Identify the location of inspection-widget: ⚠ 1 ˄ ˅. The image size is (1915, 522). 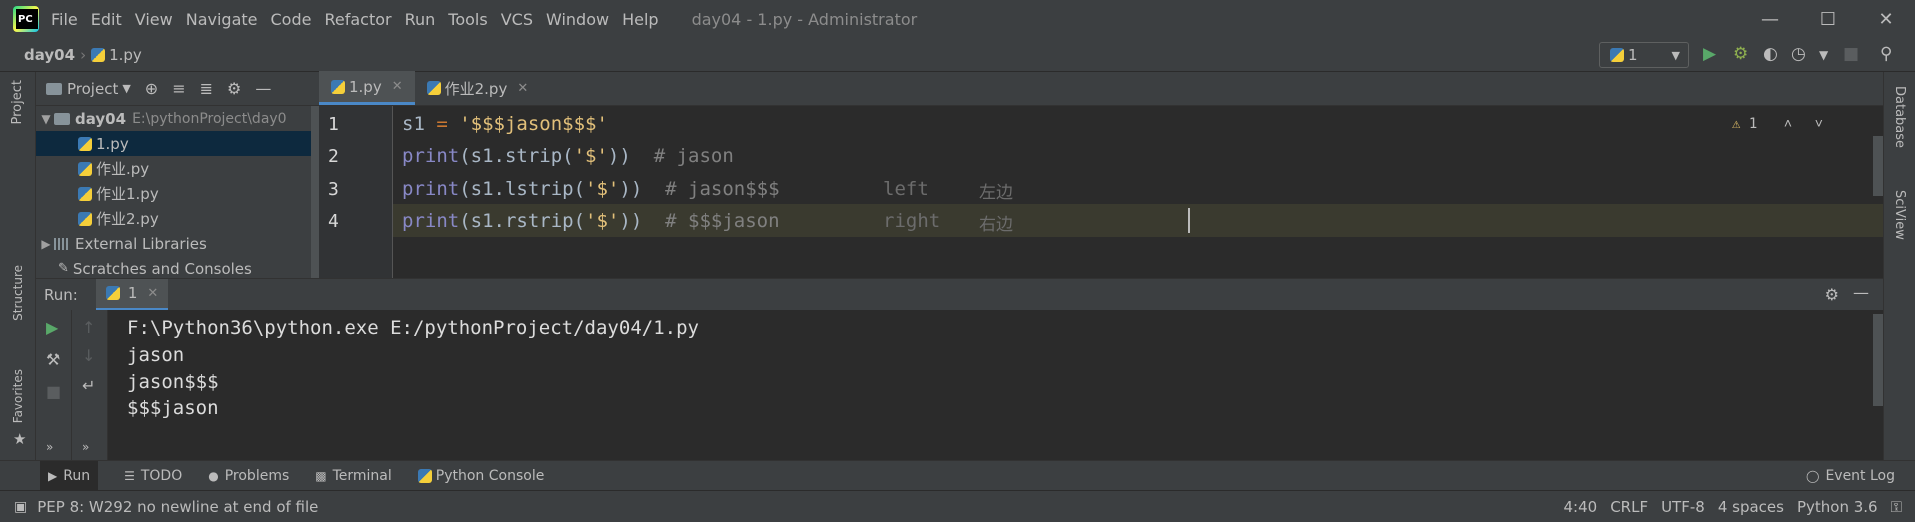
(1777, 124).